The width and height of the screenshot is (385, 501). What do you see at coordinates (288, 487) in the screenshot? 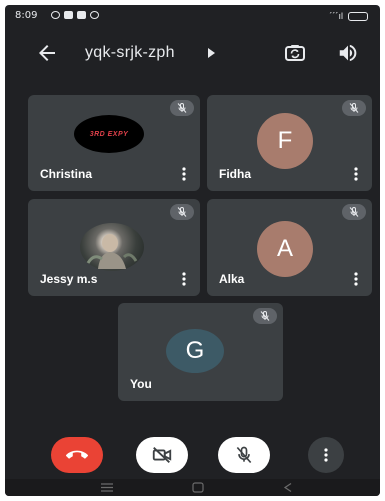
I see `back-nav-icon` at bounding box center [288, 487].